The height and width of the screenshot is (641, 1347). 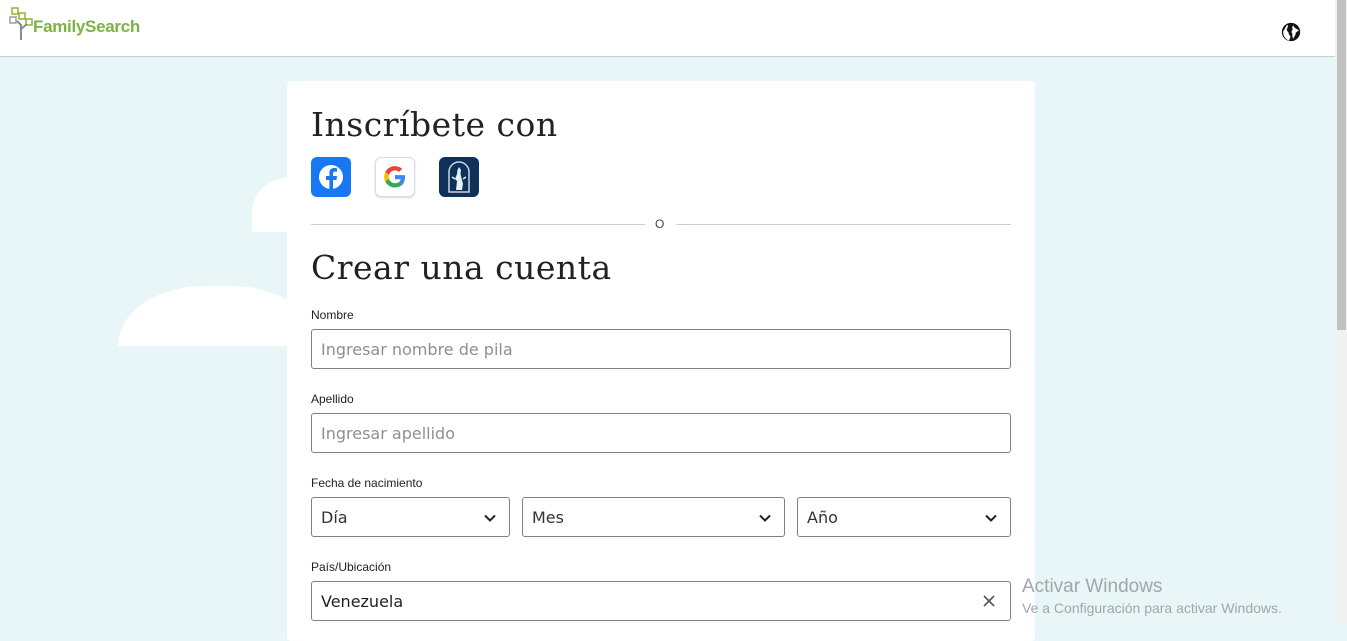 I want to click on tree-logo-icon, so click(x=22, y=24).